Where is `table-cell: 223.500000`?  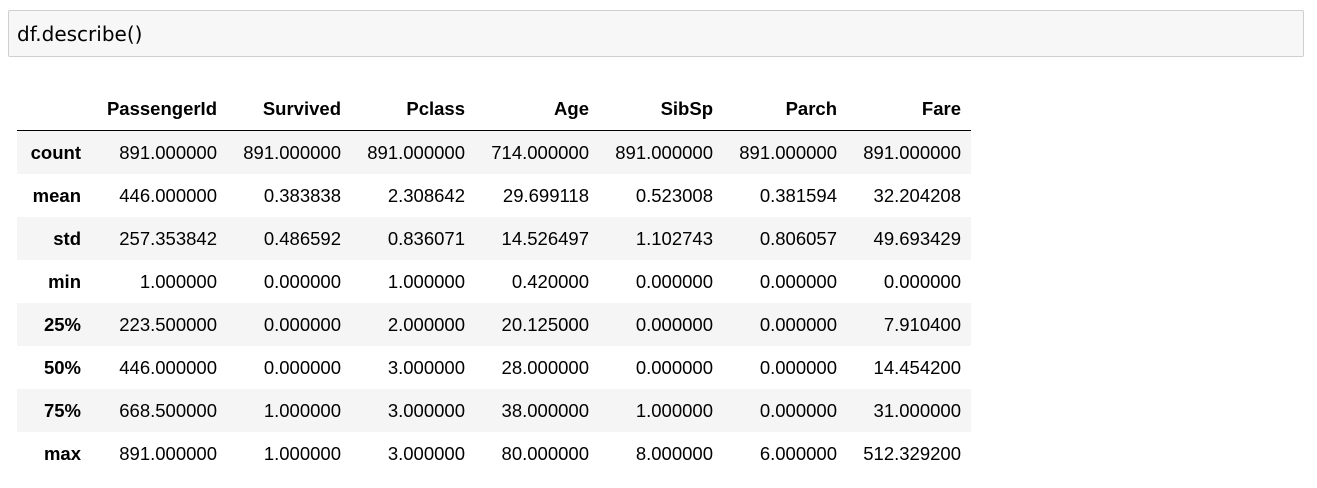 table-cell: 223.500000 is located at coordinates (168, 324).